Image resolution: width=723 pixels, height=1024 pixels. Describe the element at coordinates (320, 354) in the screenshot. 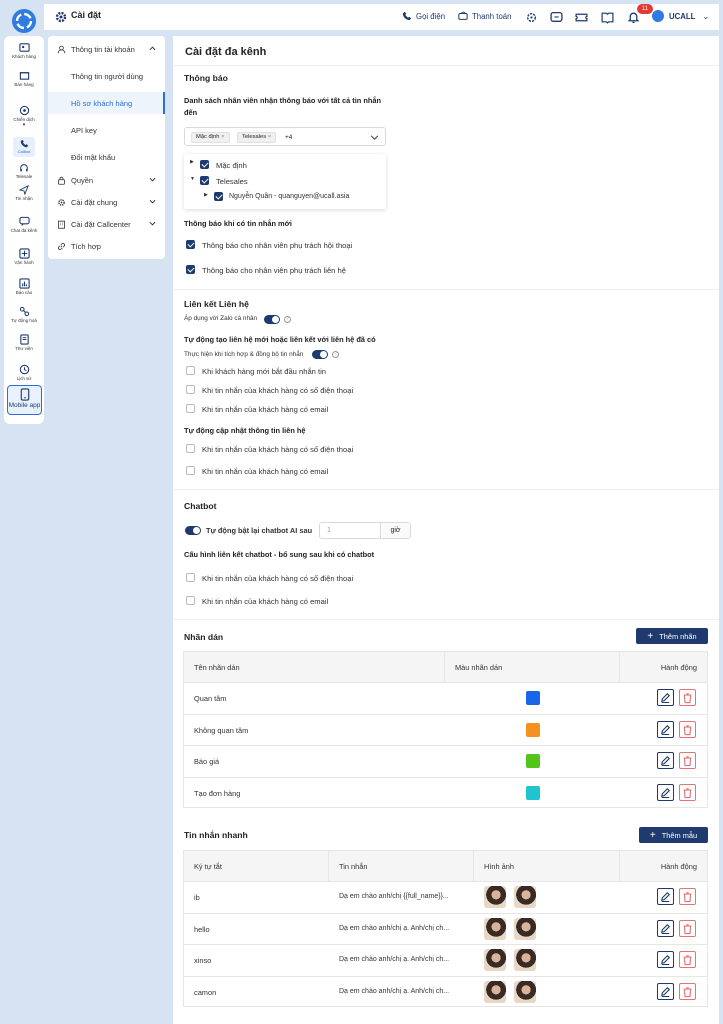

I see `sync-toggle` at that location.